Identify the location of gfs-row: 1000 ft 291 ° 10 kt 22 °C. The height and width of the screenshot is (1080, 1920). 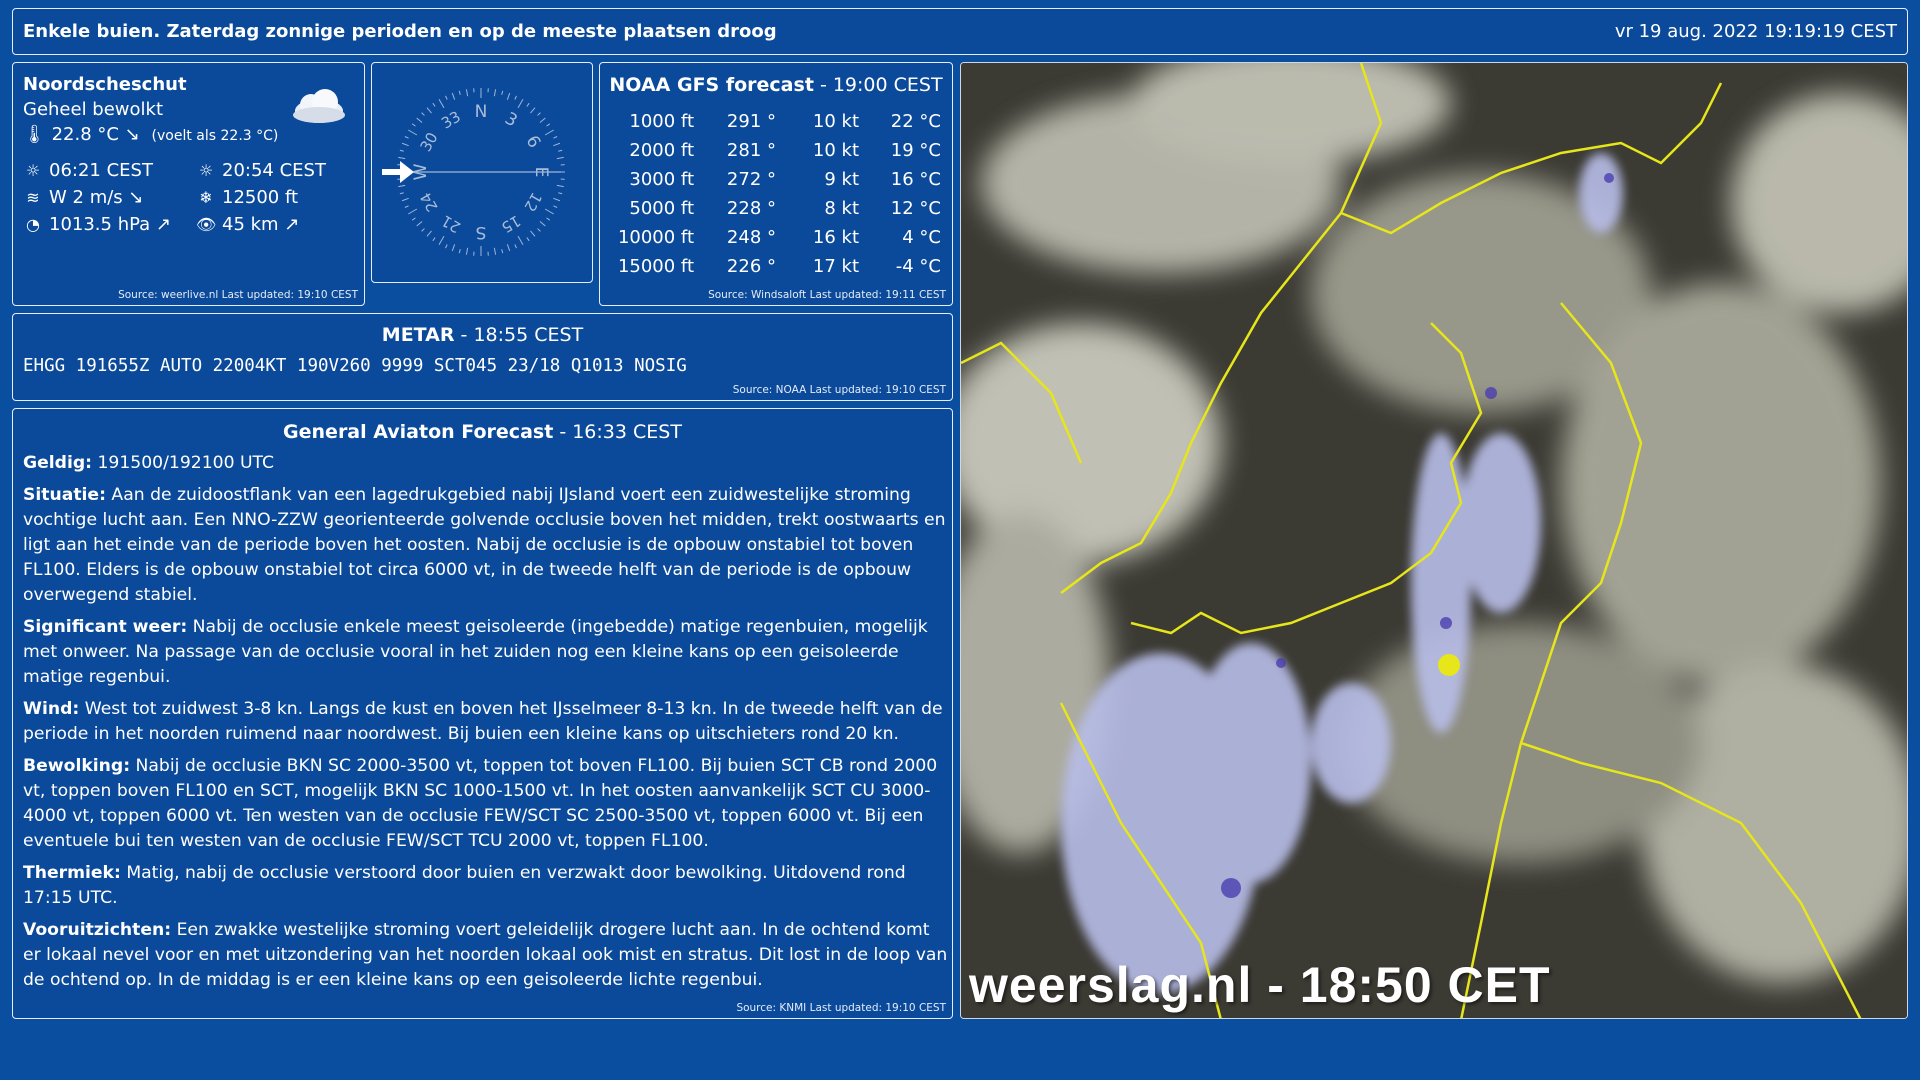
(777, 121).